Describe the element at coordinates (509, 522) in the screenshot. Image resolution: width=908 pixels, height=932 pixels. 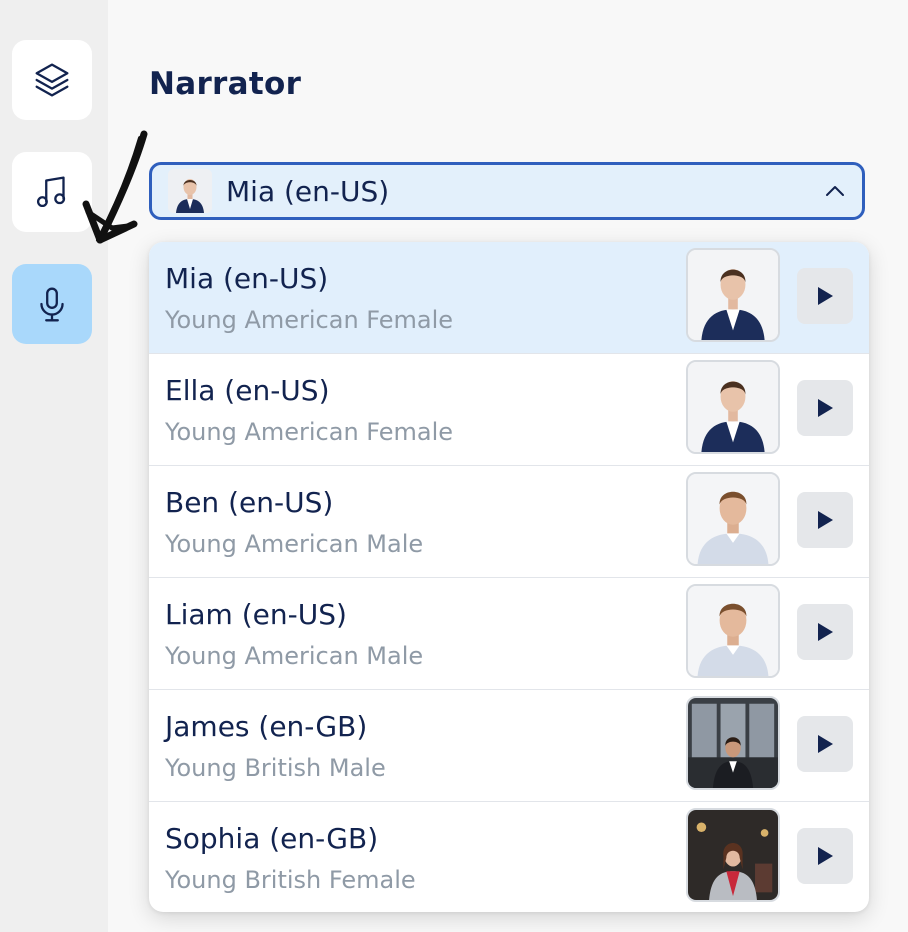
I see `narrator-option: Ben (en-US) Young American Male` at that location.